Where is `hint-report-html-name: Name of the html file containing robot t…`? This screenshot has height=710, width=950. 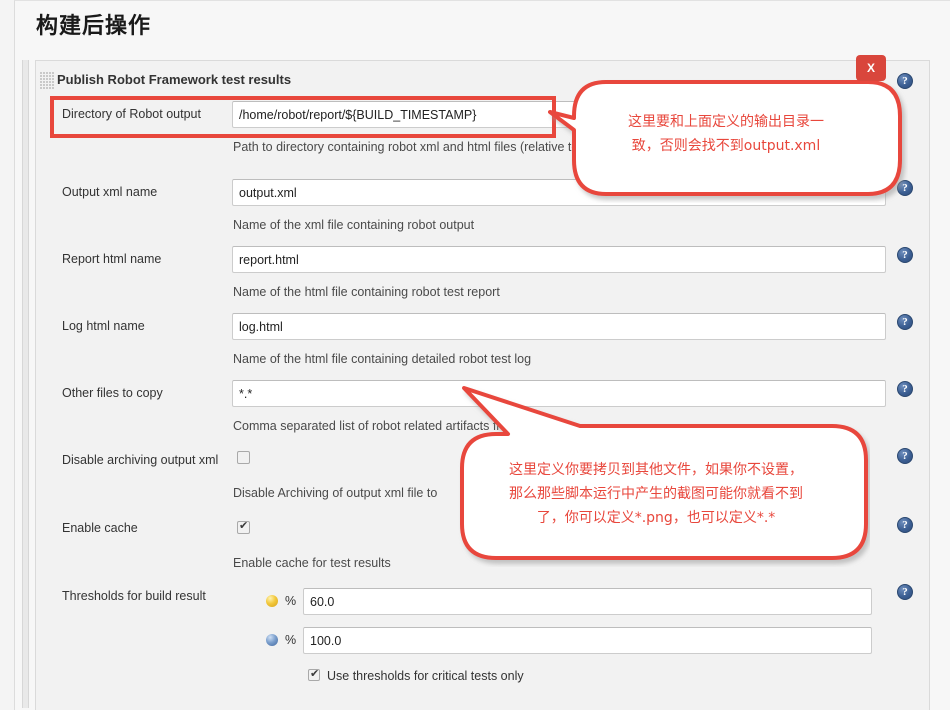
hint-report-html-name: Name of the html file containing robot t… is located at coordinates (366, 292).